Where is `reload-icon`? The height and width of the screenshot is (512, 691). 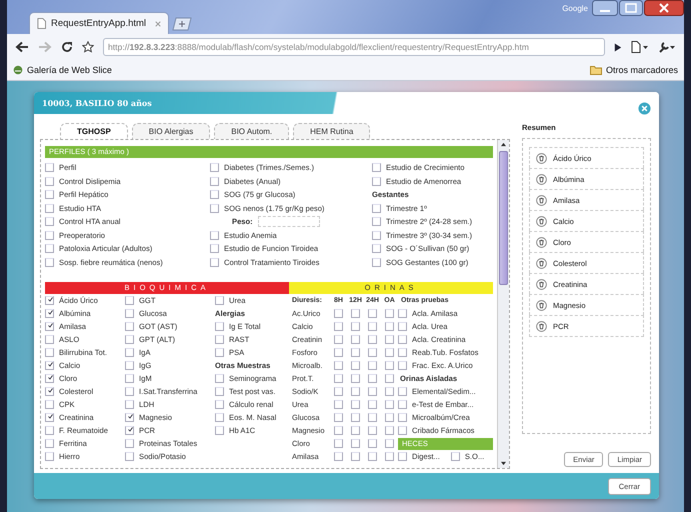
reload-icon is located at coordinates (67, 47).